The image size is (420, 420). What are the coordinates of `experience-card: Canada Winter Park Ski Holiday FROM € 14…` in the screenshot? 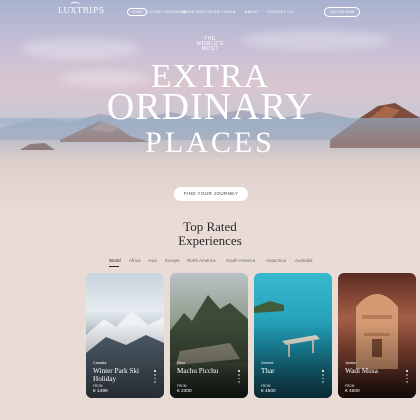 It's located at (125, 335).